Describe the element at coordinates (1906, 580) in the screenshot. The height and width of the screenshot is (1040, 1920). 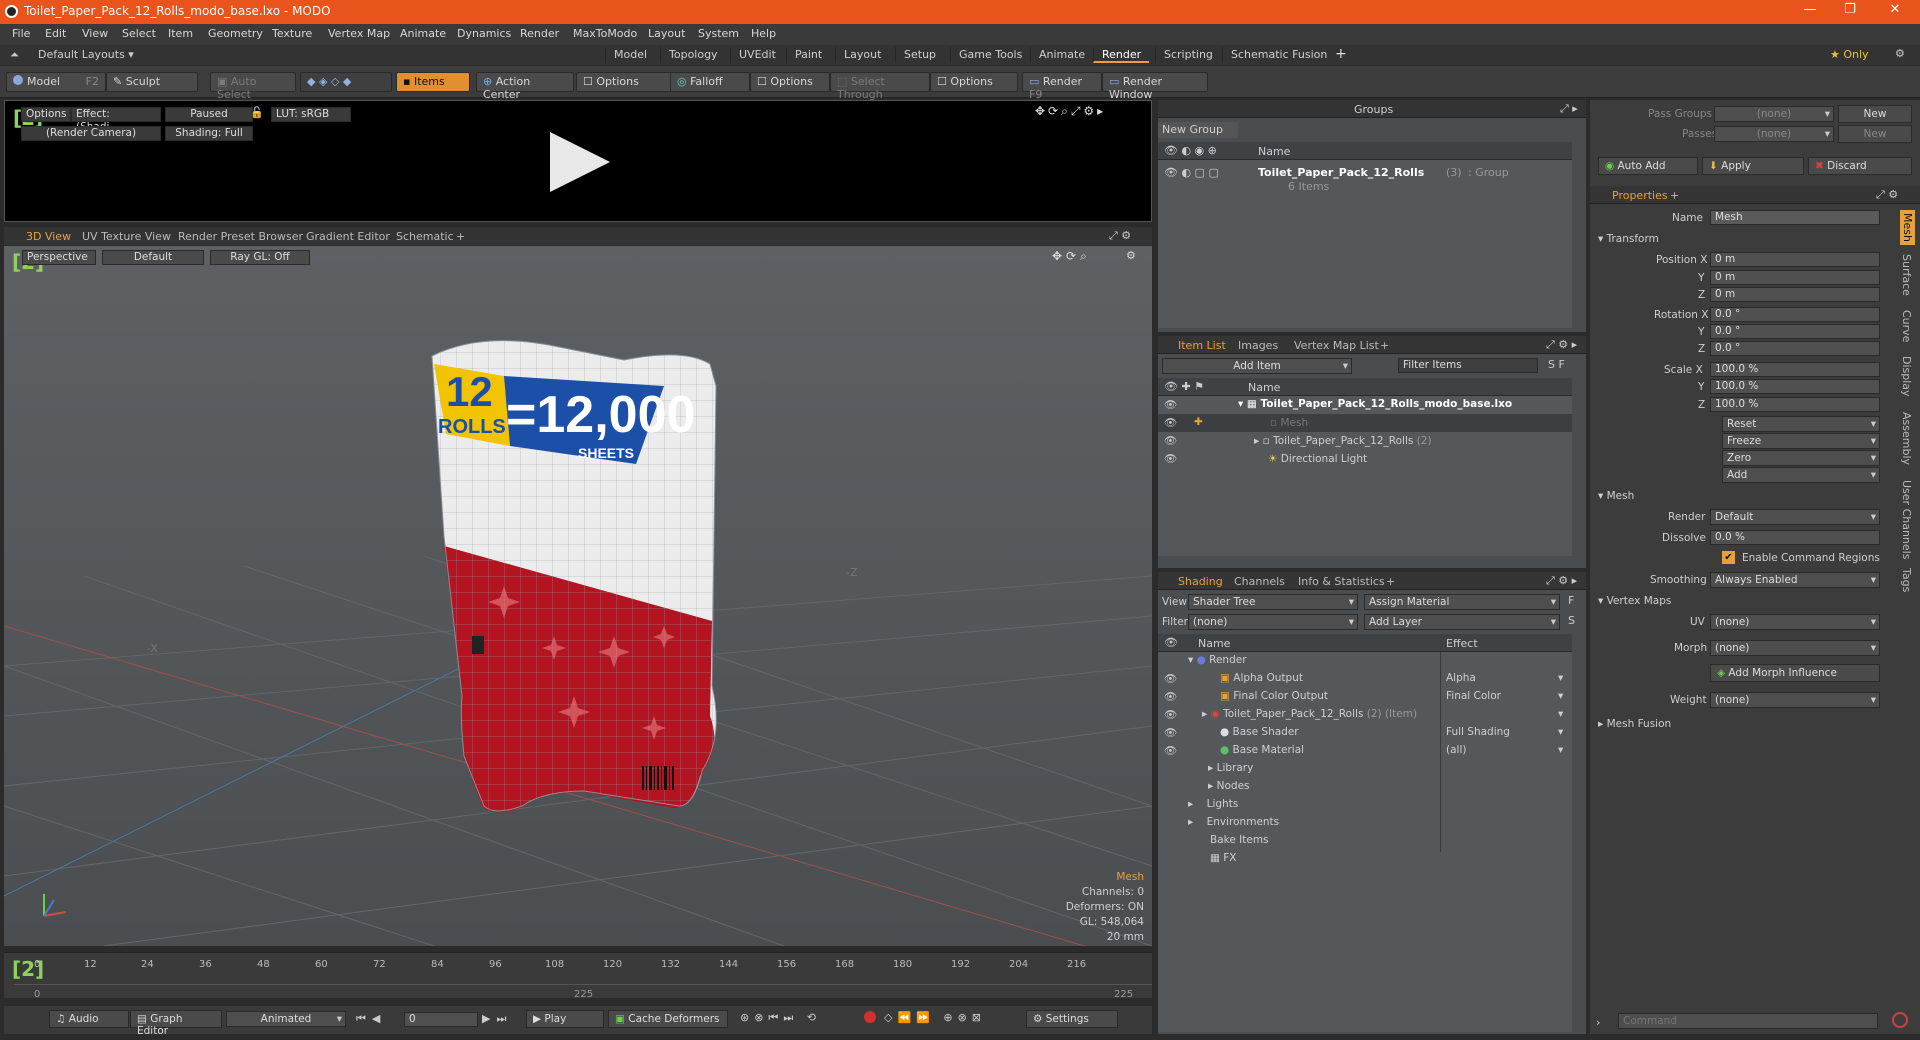
I see `side-tab-tags: Tags` at that location.